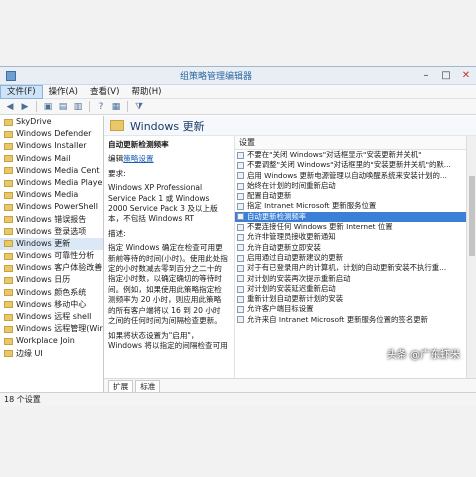 The height and width of the screenshot is (477, 476). I want to click on tree-item: Windows Media Cent, so click(51, 171).